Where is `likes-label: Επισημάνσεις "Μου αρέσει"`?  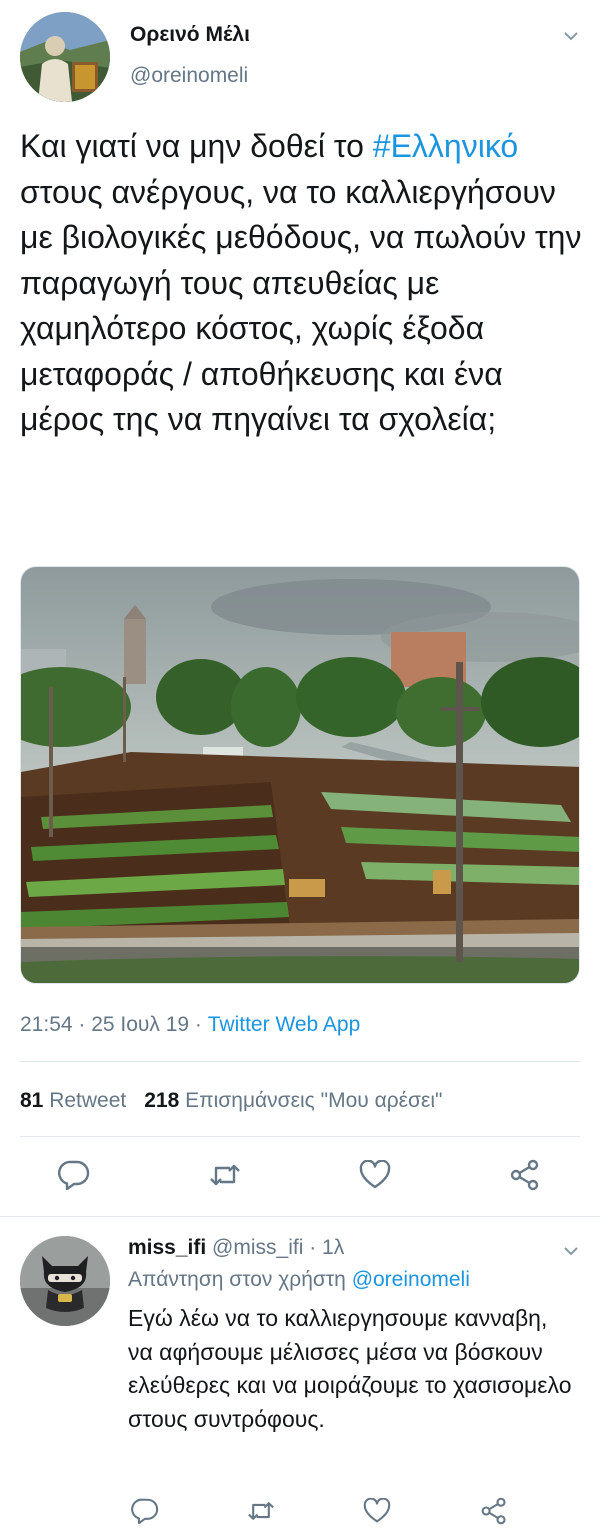
likes-label: Επισημάνσεις "Μου αρέσει" is located at coordinates (314, 1100).